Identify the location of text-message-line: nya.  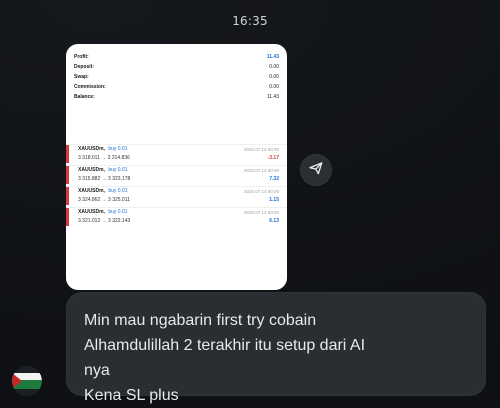
(97, 370).